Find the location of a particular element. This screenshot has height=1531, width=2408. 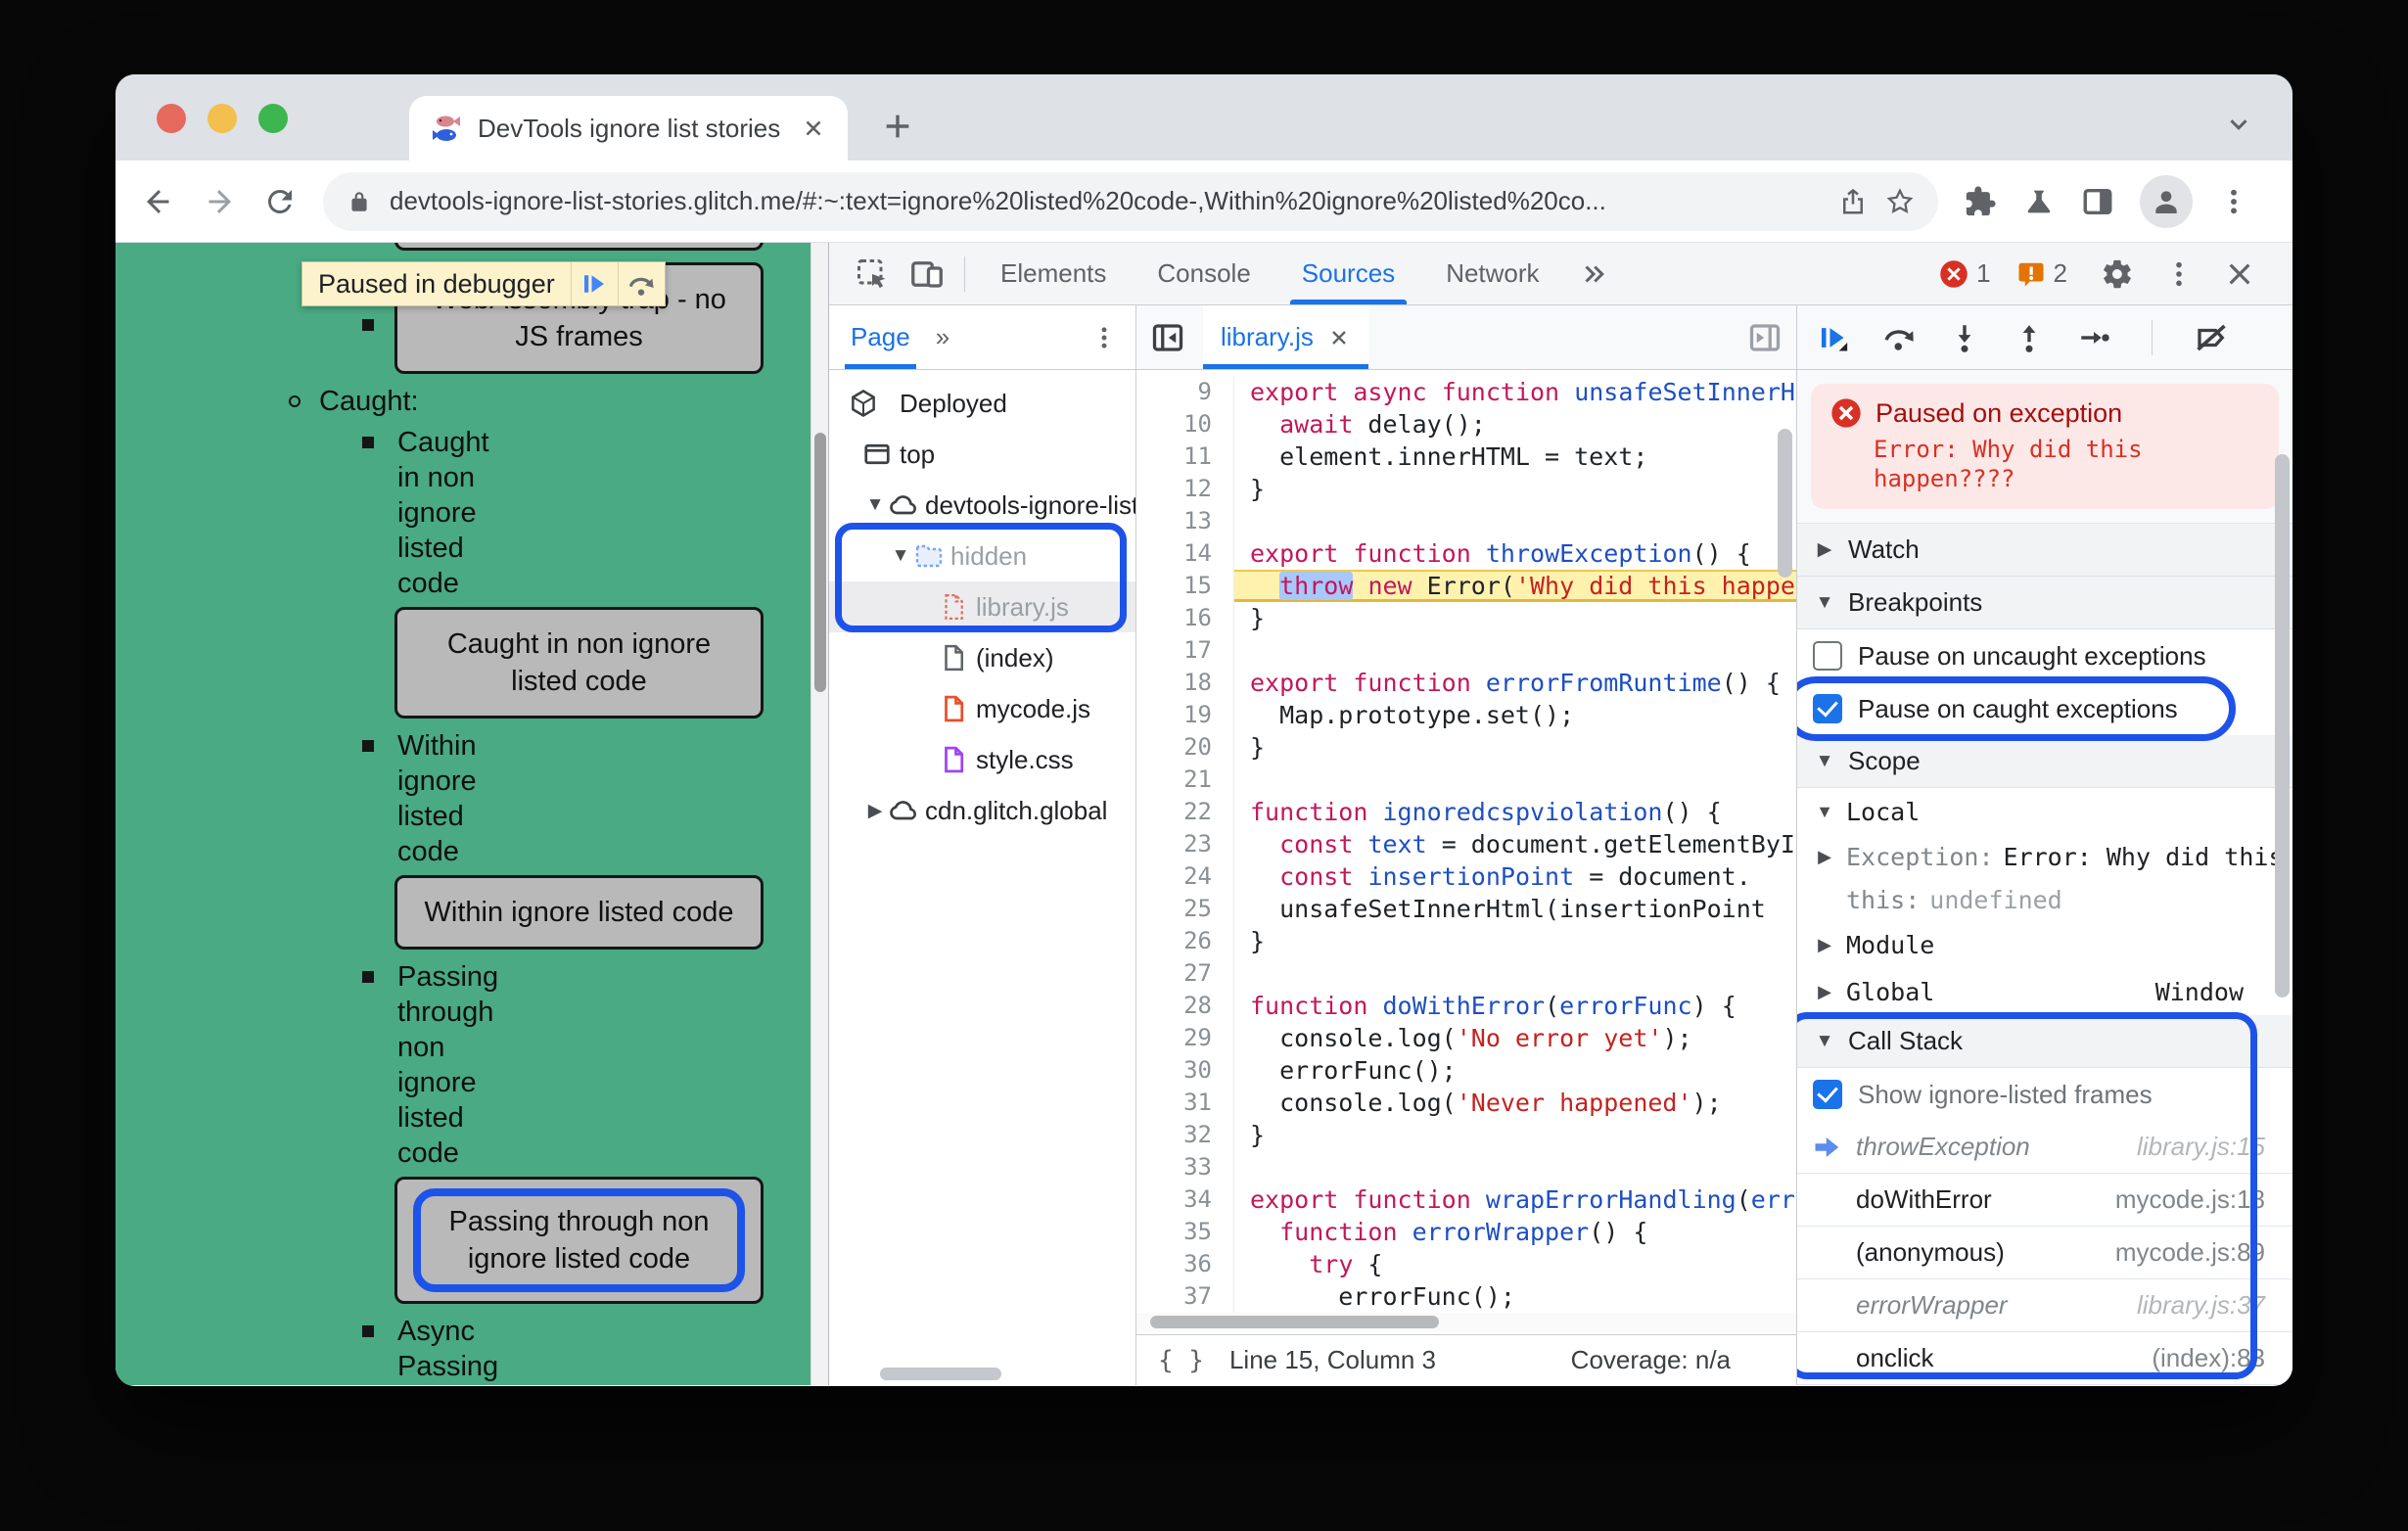

page-scrollbar-thumb is located at coordinates (820, 563).